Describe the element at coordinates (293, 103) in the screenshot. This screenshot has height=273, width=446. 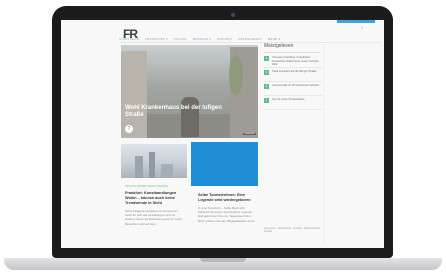
I see `most-read-item: 4 Aus für einen Krankenhaus` at that location.